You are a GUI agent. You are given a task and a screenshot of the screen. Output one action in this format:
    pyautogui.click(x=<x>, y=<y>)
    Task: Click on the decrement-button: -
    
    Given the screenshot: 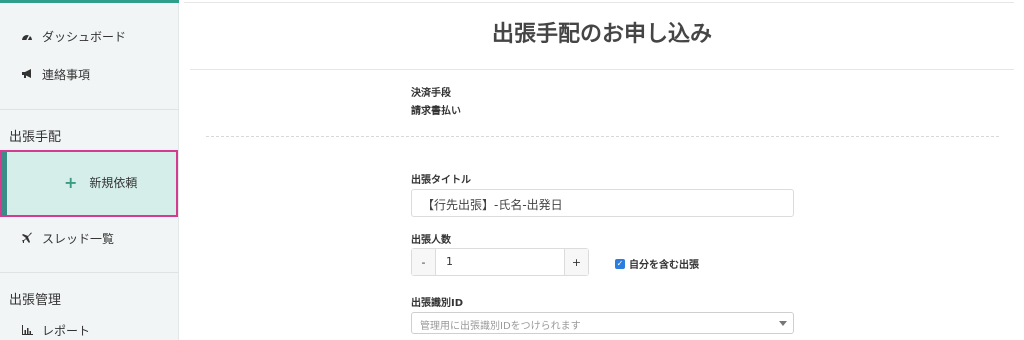 What is the action you would take?
    pyautogui.click(x=424, y=262)
    